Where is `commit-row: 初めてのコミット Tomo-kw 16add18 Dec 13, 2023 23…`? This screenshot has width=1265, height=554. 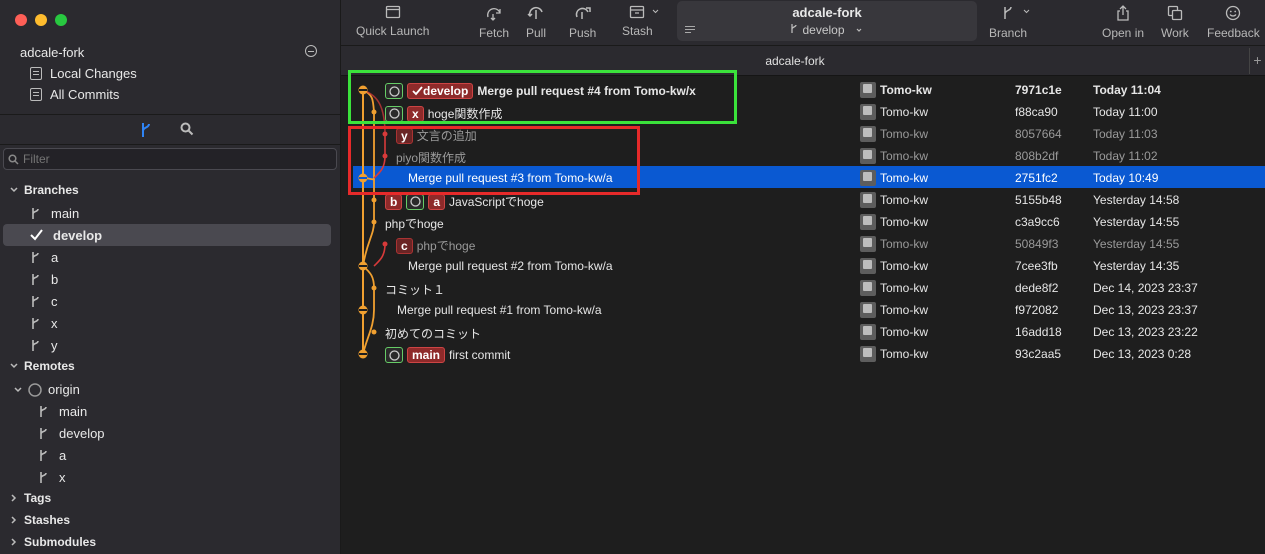
commit-row: 初めてのコミット Tomo-kw 16add18 Dec 13, 2023 23… is located at coordinates (803, 332).